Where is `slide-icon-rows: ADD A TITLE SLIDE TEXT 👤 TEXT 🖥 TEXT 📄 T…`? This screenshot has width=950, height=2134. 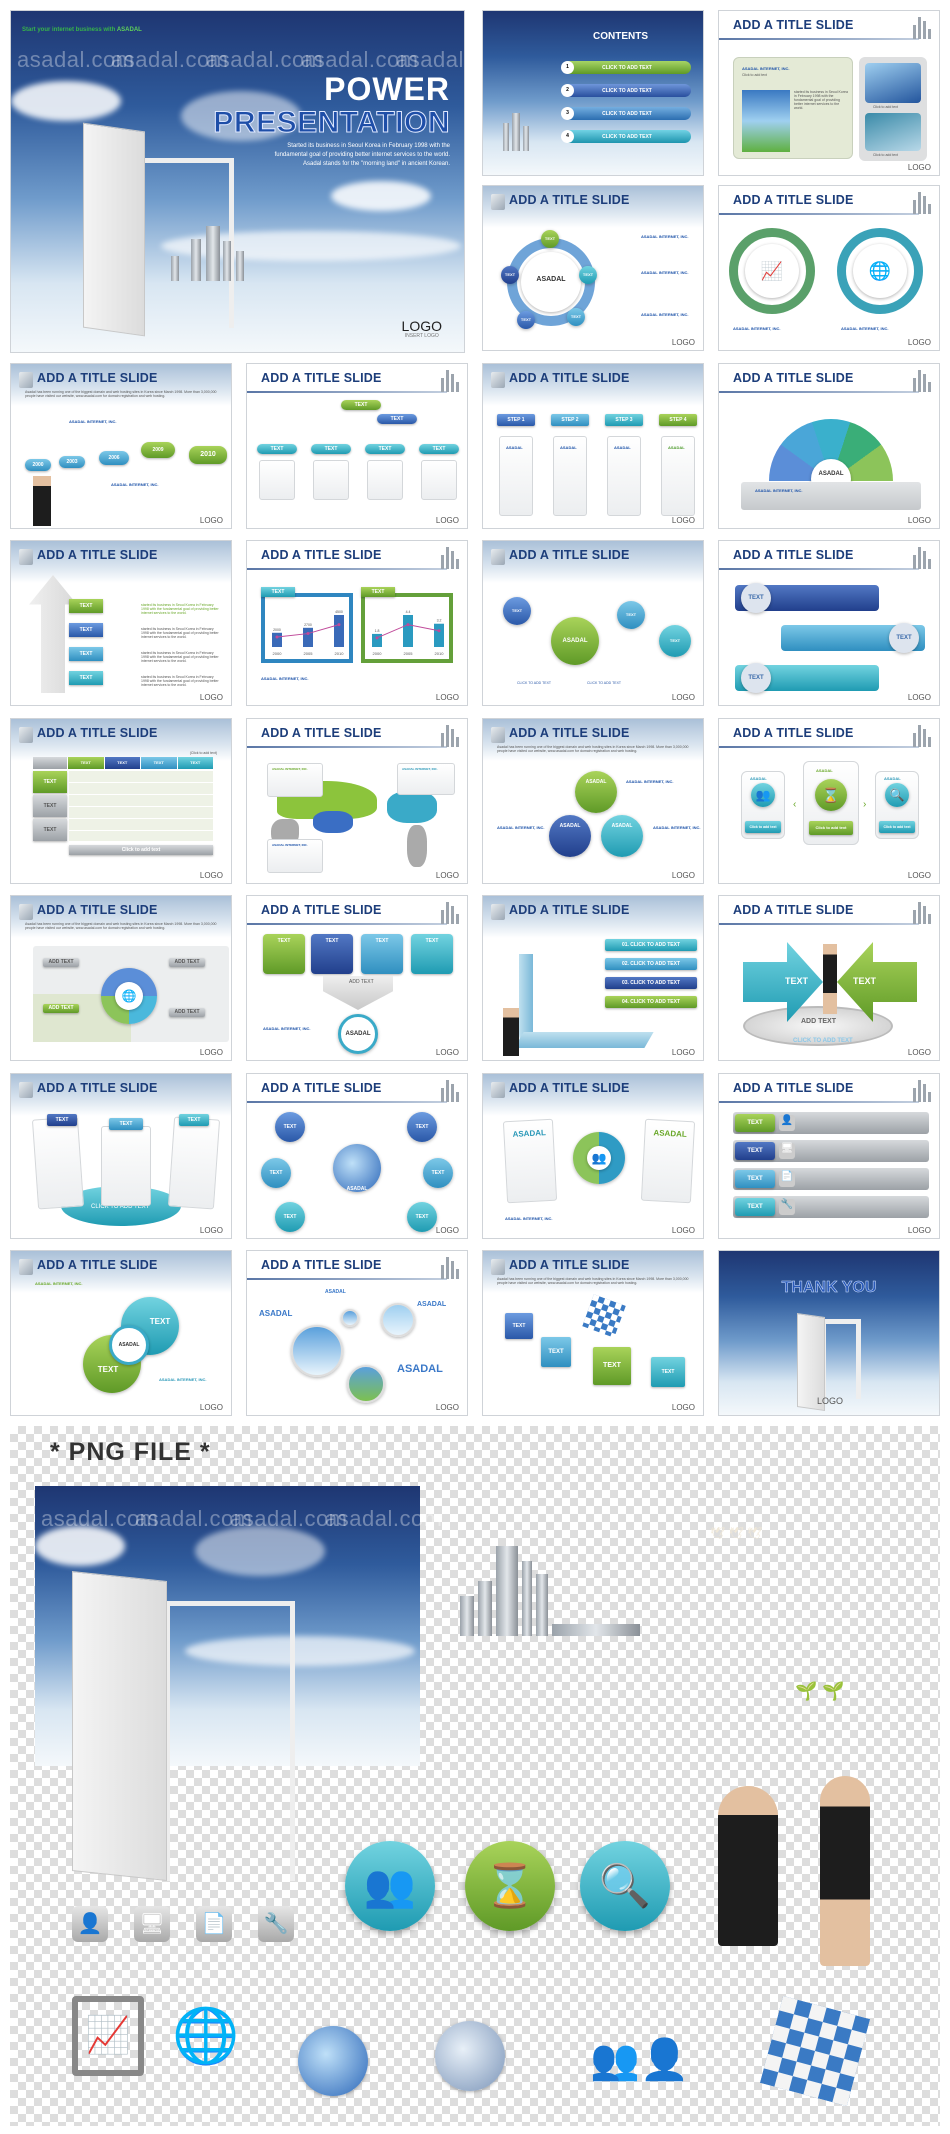 slide-icon-rows: ADD A TITLE SLIDE TEXT 👤 TEXT 🖥 TEXT 📄 T… is located at coordinates (829, 1156).